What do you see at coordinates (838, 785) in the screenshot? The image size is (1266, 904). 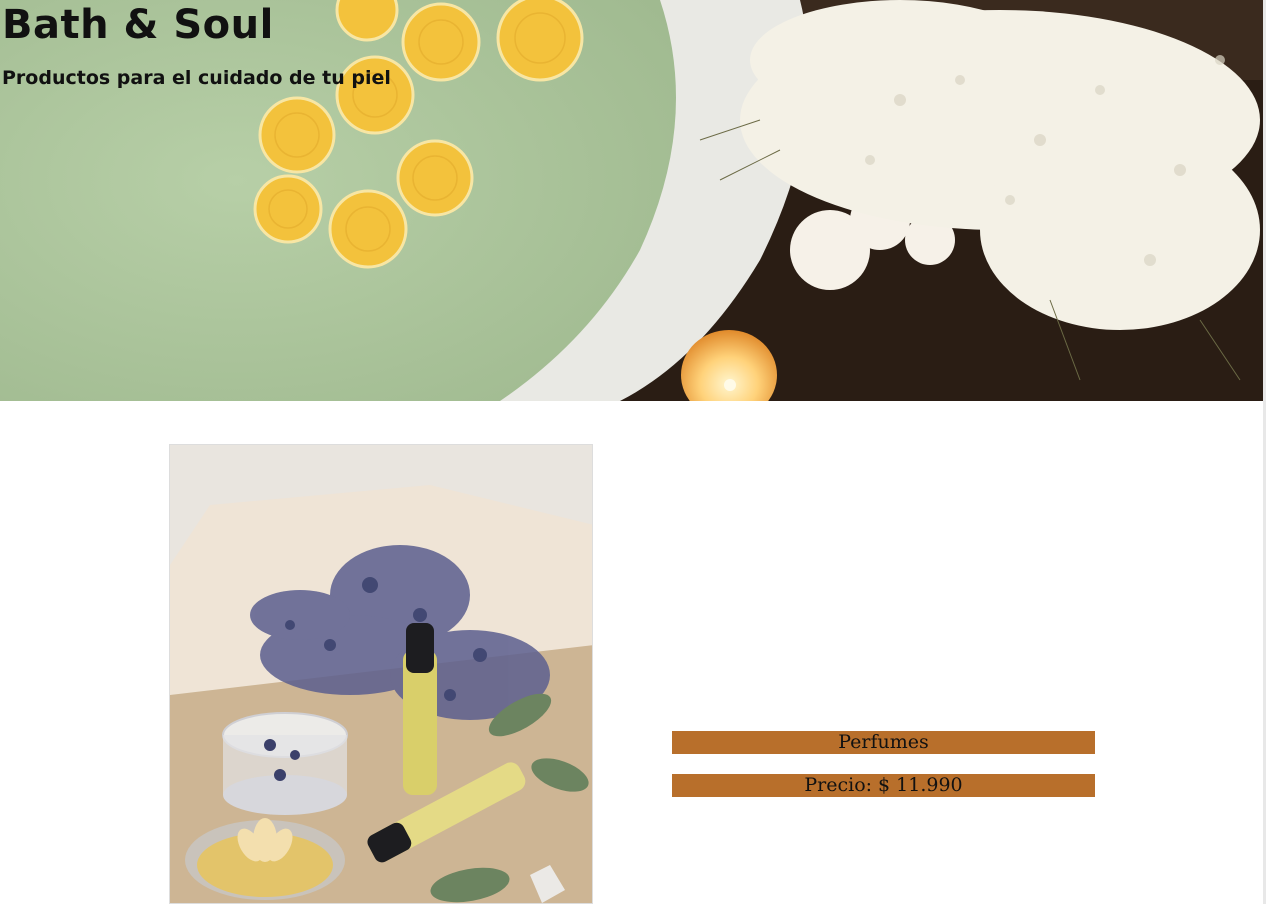 I see `price-label: Precio:` at bounding box center [838, 785].